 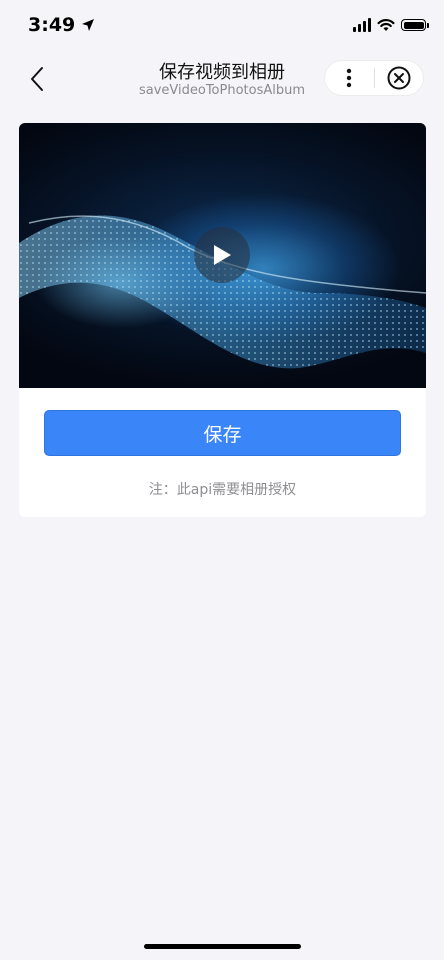 I want to click on menu-capsule, so click(x=374, y=78).